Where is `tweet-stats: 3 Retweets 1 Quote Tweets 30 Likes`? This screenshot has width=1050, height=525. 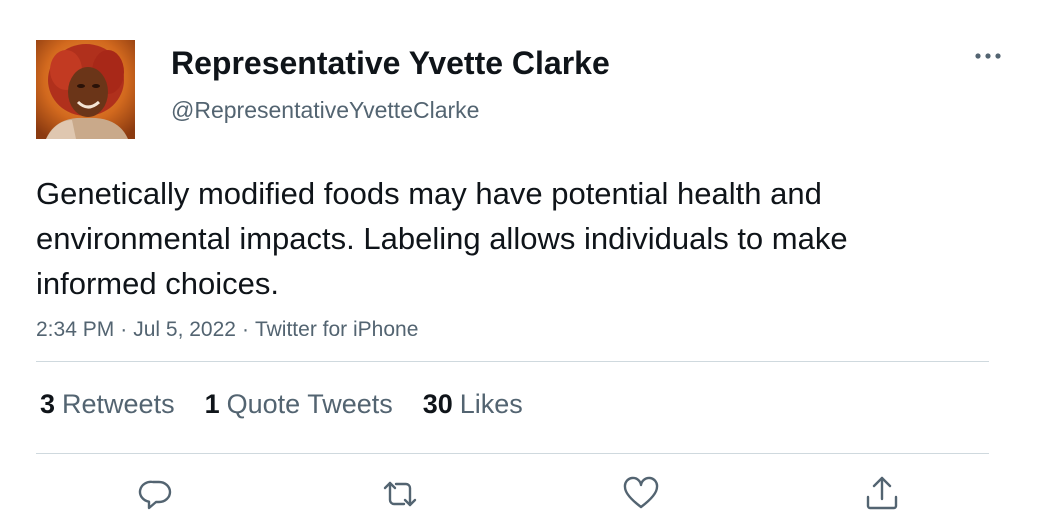
tweet-stats: 3 Retweets 1 Quote Tweets 30 Likes is located at coordinates (296, 404).